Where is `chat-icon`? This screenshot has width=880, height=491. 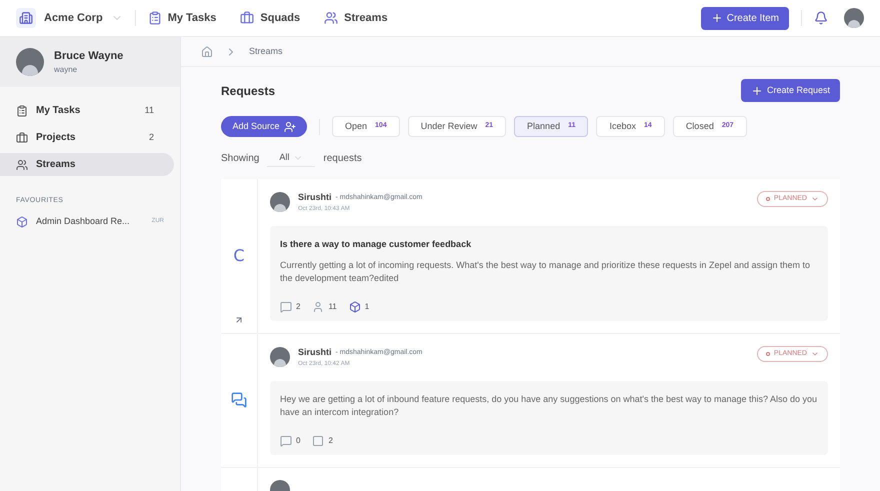 chat-icon is located at coordinates (239, 400).